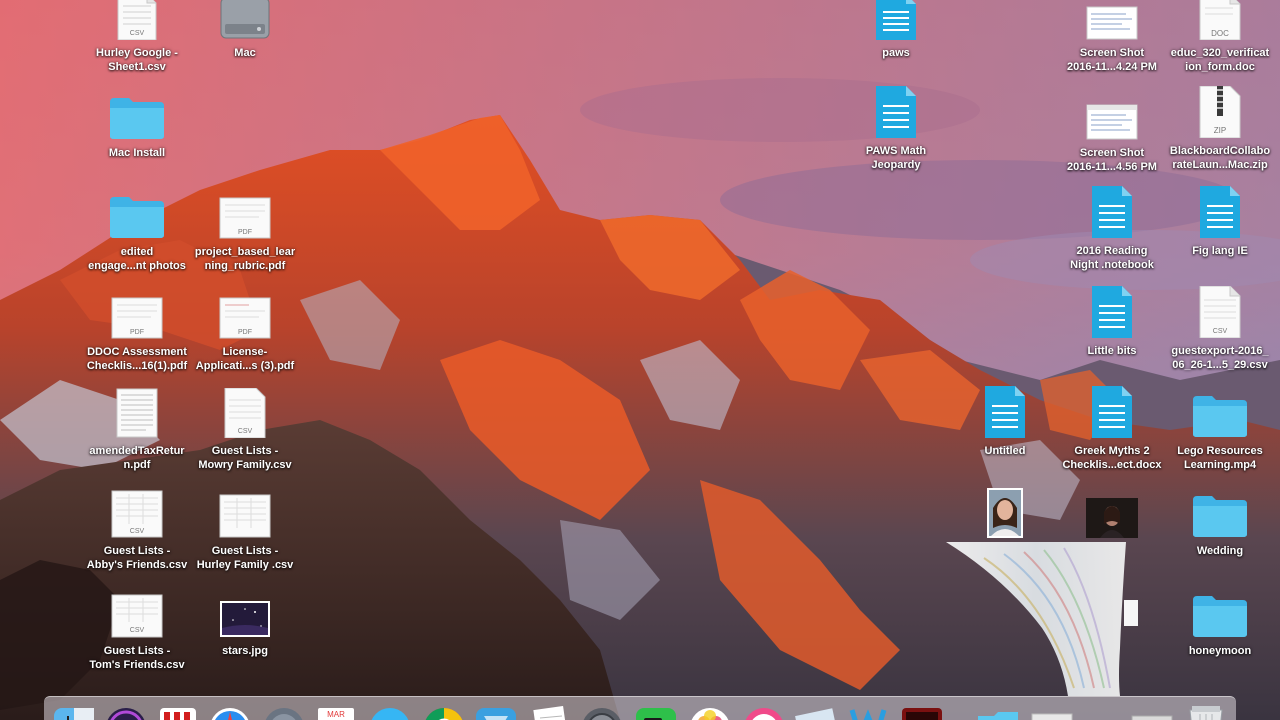 The height and width of the screenshot is (720, 1280). What do you see at coordinates (137, 558) in the screenshot?
I see `file-label: Guest Lists - Abby's Friends.csv` at bounding box center [137, 558].